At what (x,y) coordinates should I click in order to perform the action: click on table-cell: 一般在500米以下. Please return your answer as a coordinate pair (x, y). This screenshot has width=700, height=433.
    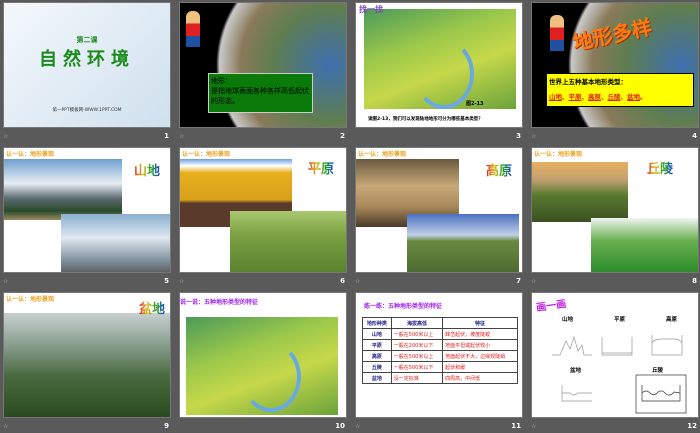
    Looking at the image, I should click on (417, 367).